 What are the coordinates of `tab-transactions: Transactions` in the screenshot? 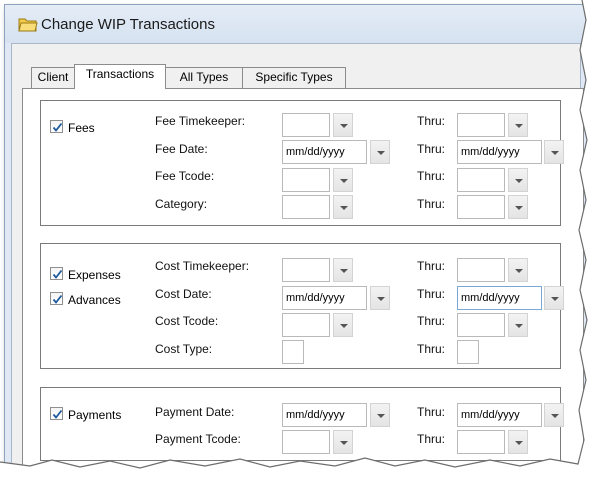 It's located at (120, 76).